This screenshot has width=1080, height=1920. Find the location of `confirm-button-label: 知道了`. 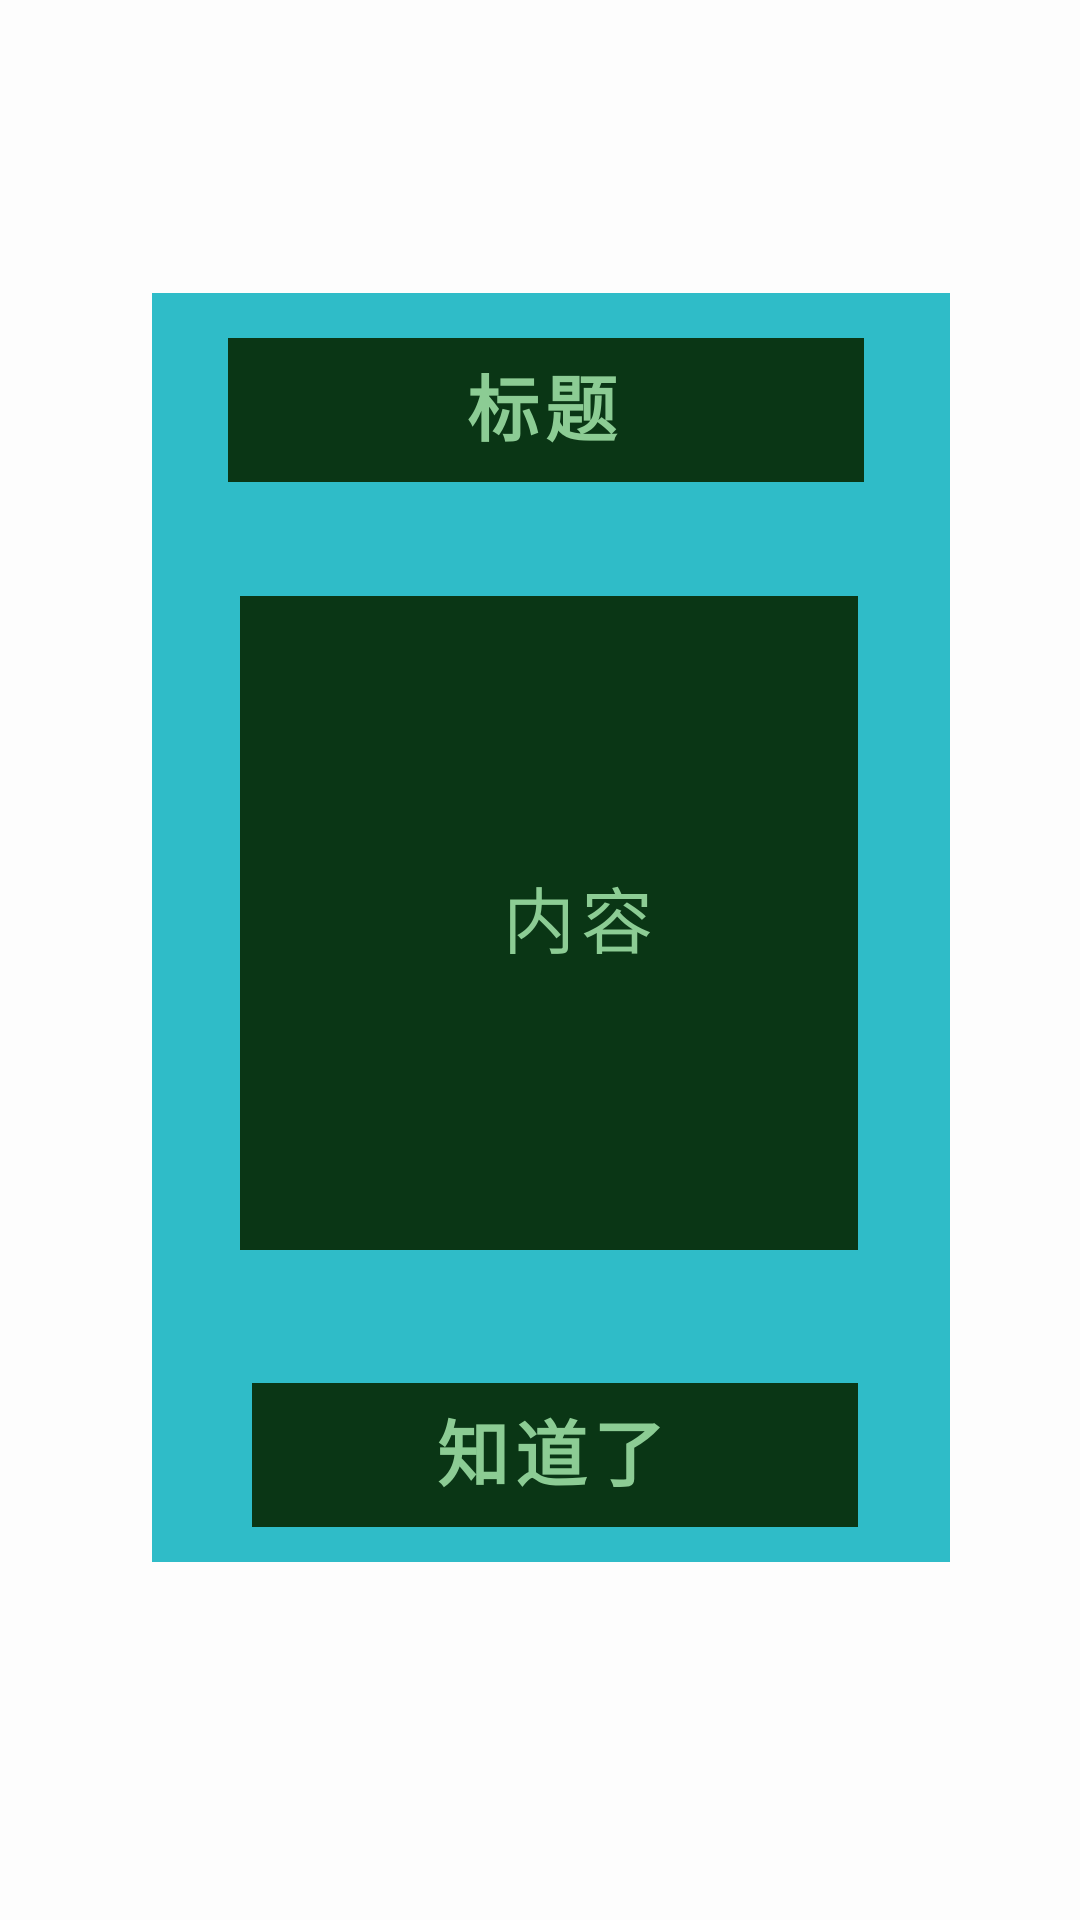

confirm-button-label: 知道了 is located at coordinates (554, 1454).